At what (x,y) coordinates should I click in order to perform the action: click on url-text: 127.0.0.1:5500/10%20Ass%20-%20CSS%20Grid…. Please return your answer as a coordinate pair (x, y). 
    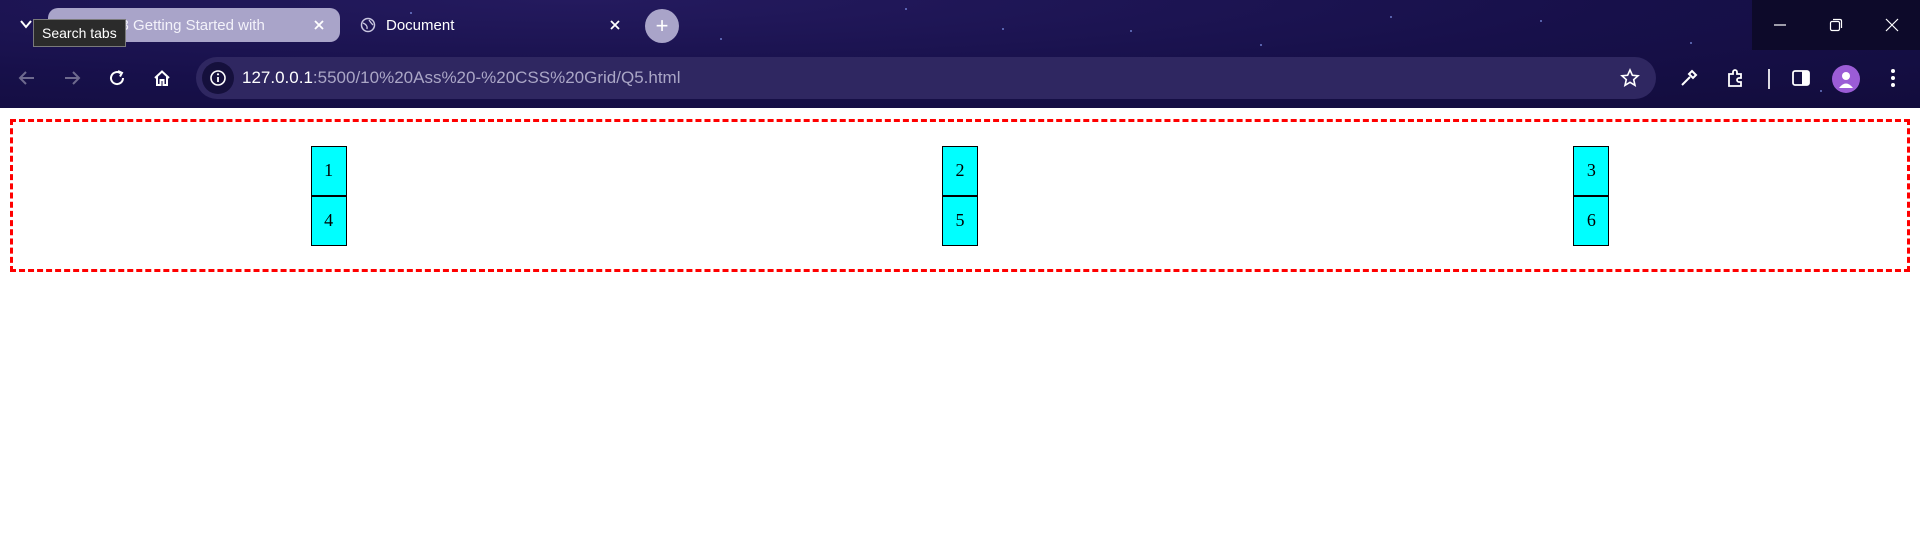
    Looking at the image, I should click on (461, 78).